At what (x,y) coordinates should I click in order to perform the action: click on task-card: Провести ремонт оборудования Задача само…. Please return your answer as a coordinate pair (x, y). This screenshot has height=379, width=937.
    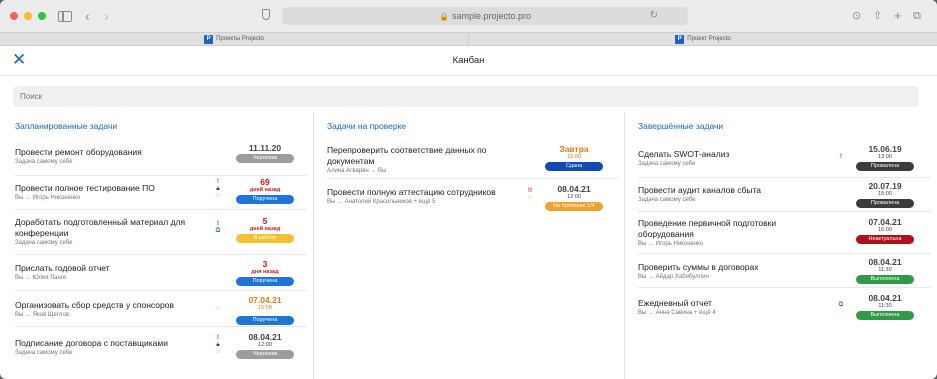
    Looking at the image, I should click on (161, 157).